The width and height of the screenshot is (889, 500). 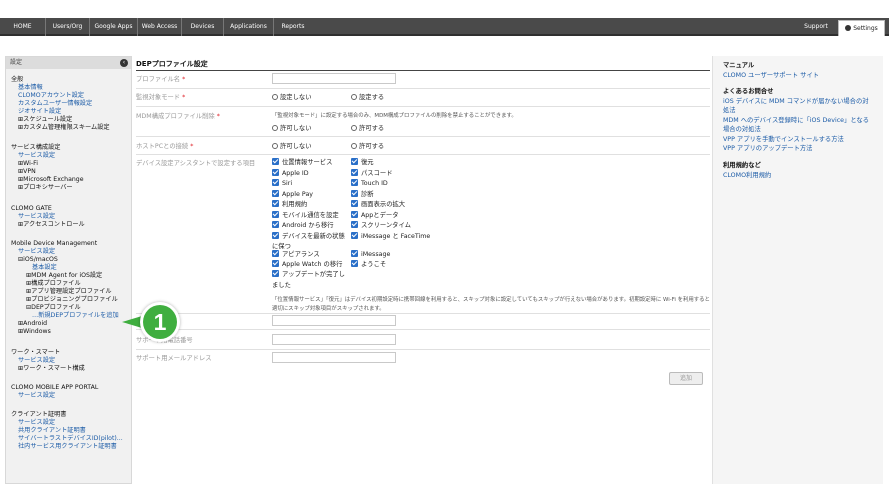 I want to click on setup-assistant-checkbox: デバイスを最新の状態, so click(x=308, y=236).